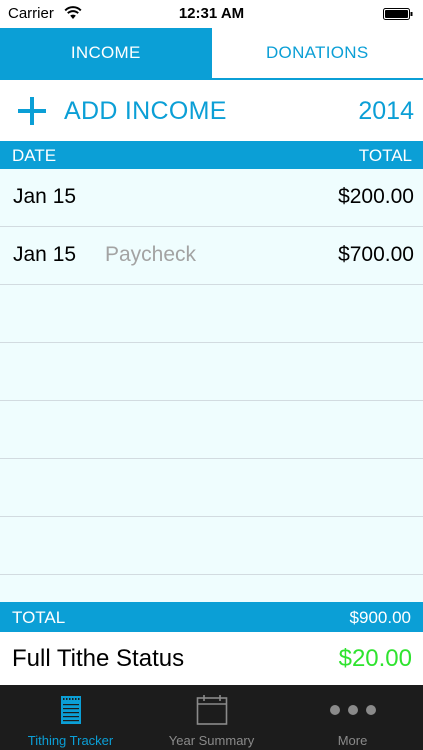  Describe the element at coordinates (34, 155) in the screenshot. I see `column-header-date: DATE` at that location.